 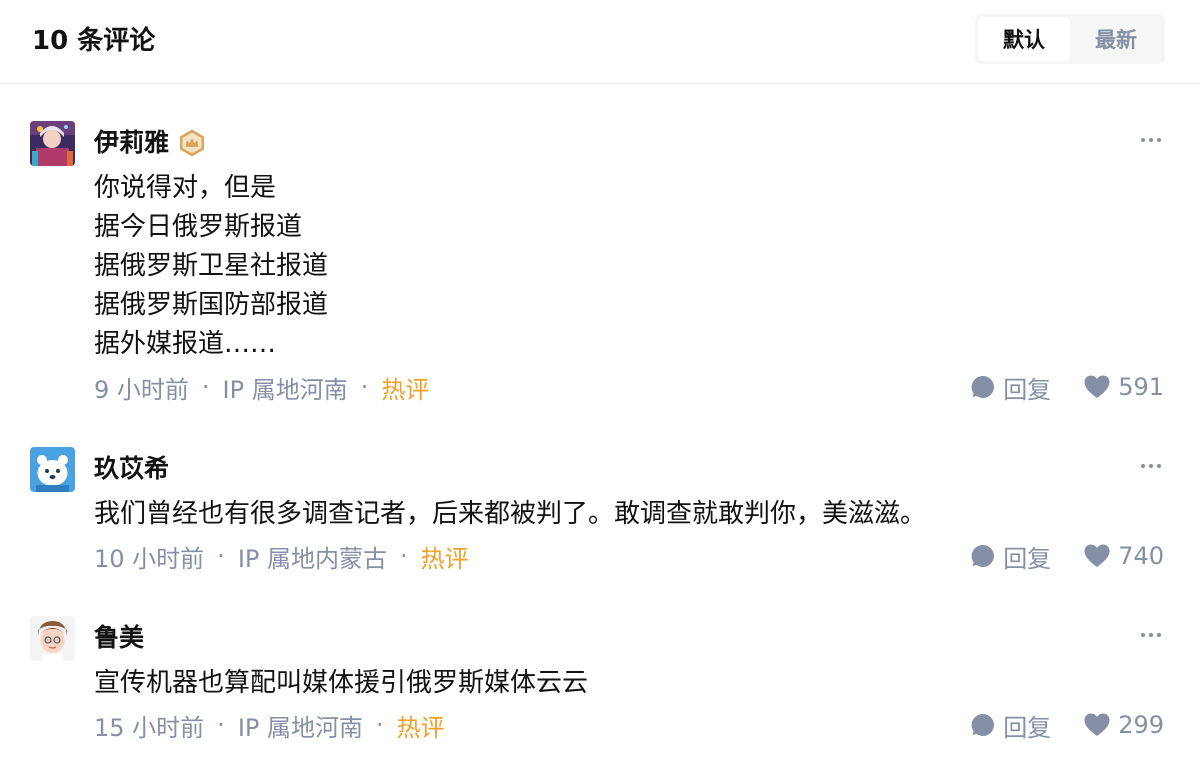 I want to click on author-name: 玖苡希, so click(x=131, y=469).